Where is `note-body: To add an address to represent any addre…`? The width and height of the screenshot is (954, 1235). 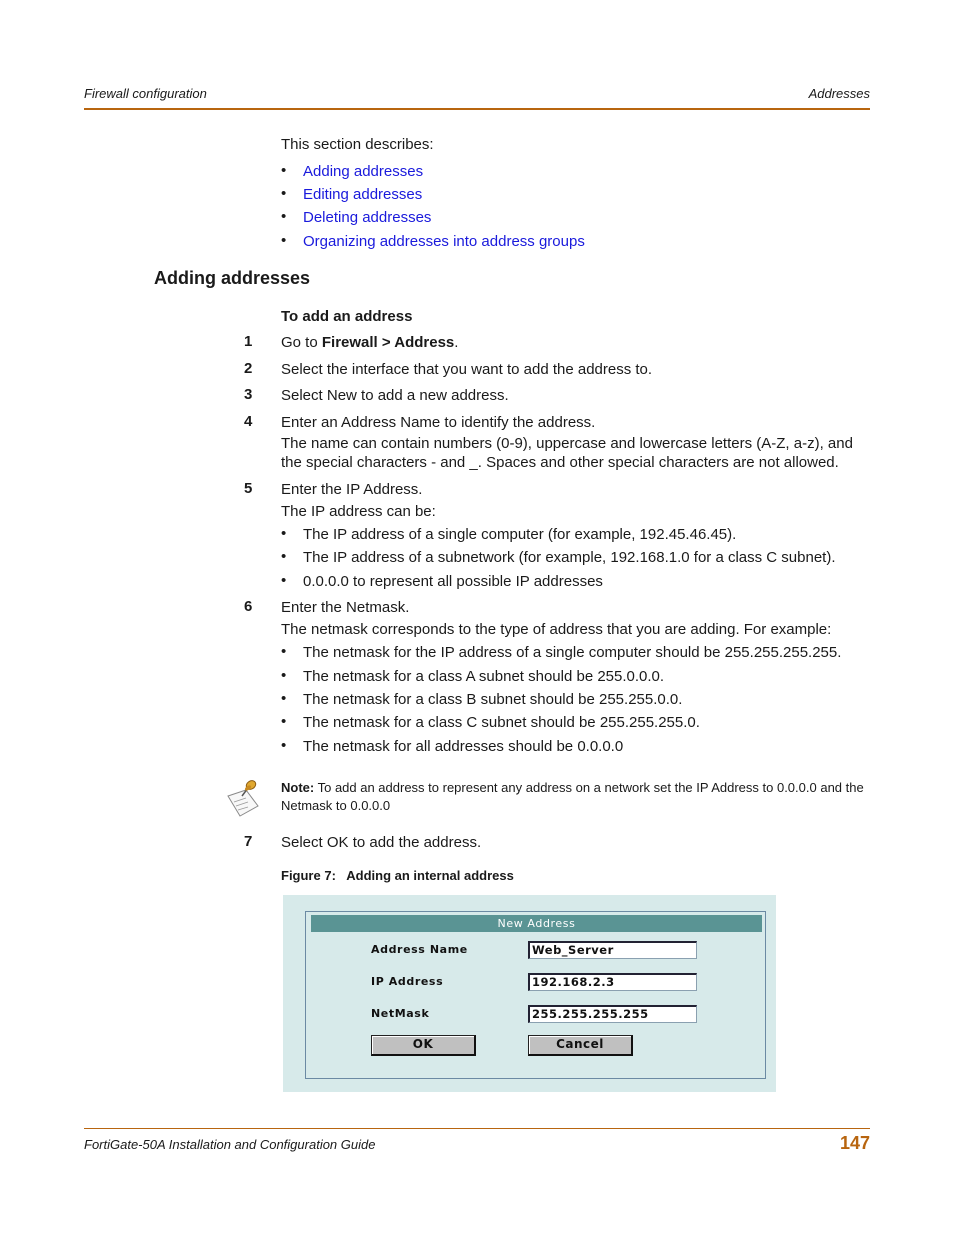 note-body: To add an address to represent any addre… is located at coordinates (572, 796).